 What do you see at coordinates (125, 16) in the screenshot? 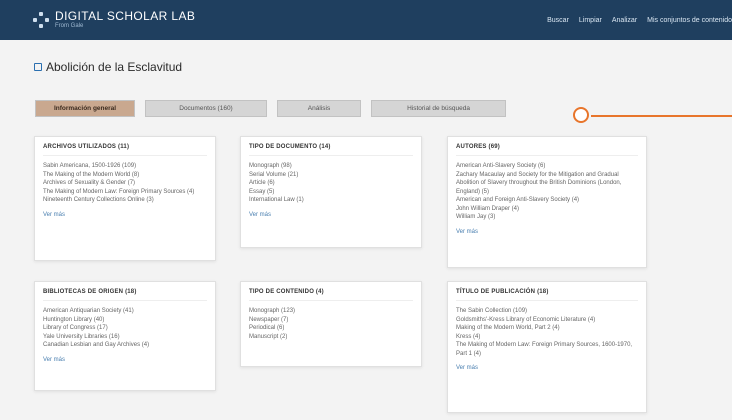
I see `brand-name: DIGITAL SCHOLAR LAB` at bounding box center [125, 16].